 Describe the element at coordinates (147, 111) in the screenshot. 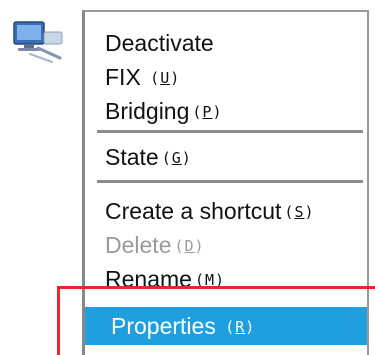

I see `menu-item-label: Bridging` at that location.